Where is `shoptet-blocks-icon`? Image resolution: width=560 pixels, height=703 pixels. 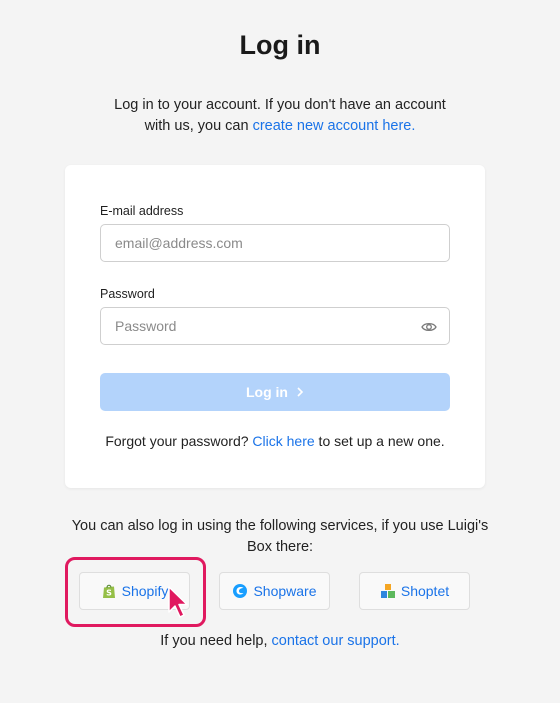 shoptet-blocks-icon is located at coordinates (388, 591).